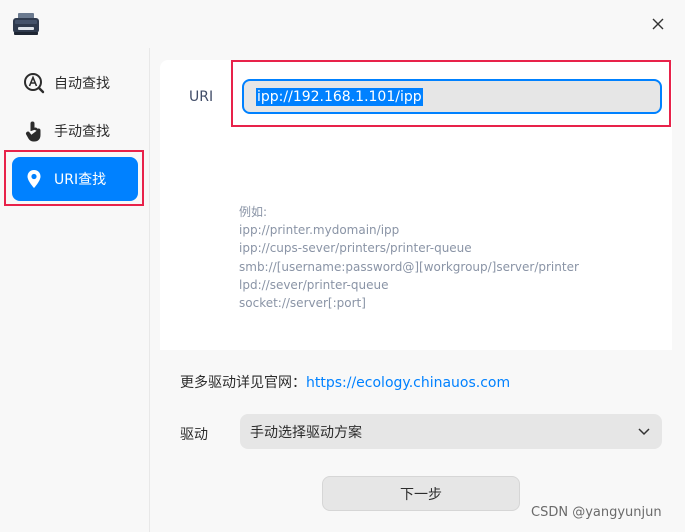 Image resolution: width=685 pixels, height=532 pixels. Describe the element at coordinates (302, 303) in the screenshot. I see `example-line: socket://server[:port]` at that location.